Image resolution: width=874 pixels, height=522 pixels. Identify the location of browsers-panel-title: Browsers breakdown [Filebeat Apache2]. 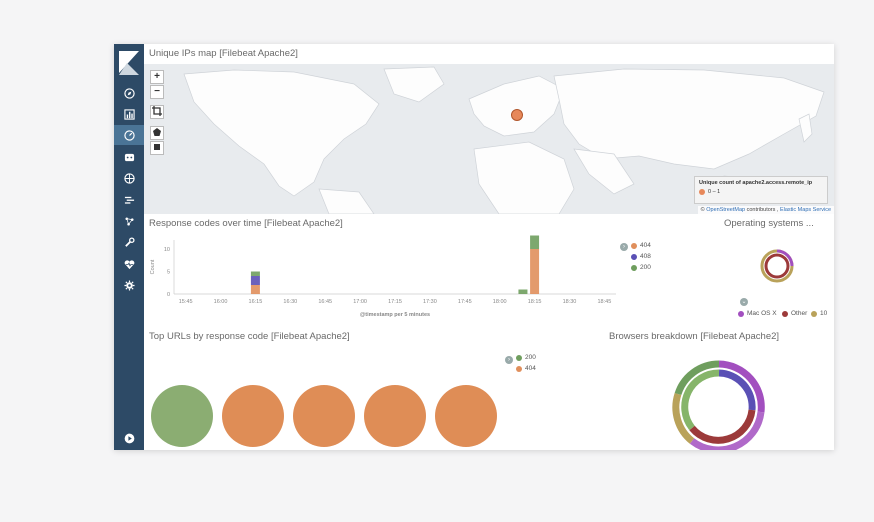
(694, 336).